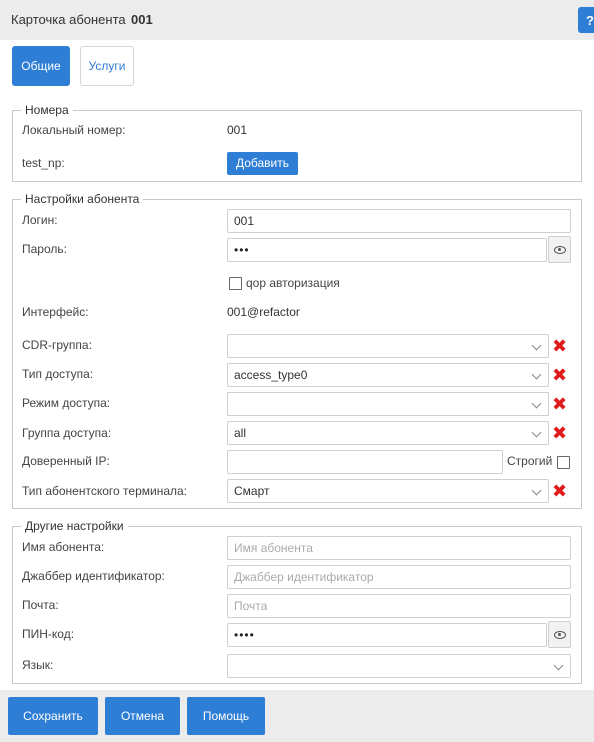 This screenshot has width=594, height=742. I want to click on qop-auth-label: qop авторизация, so click(293, 283).